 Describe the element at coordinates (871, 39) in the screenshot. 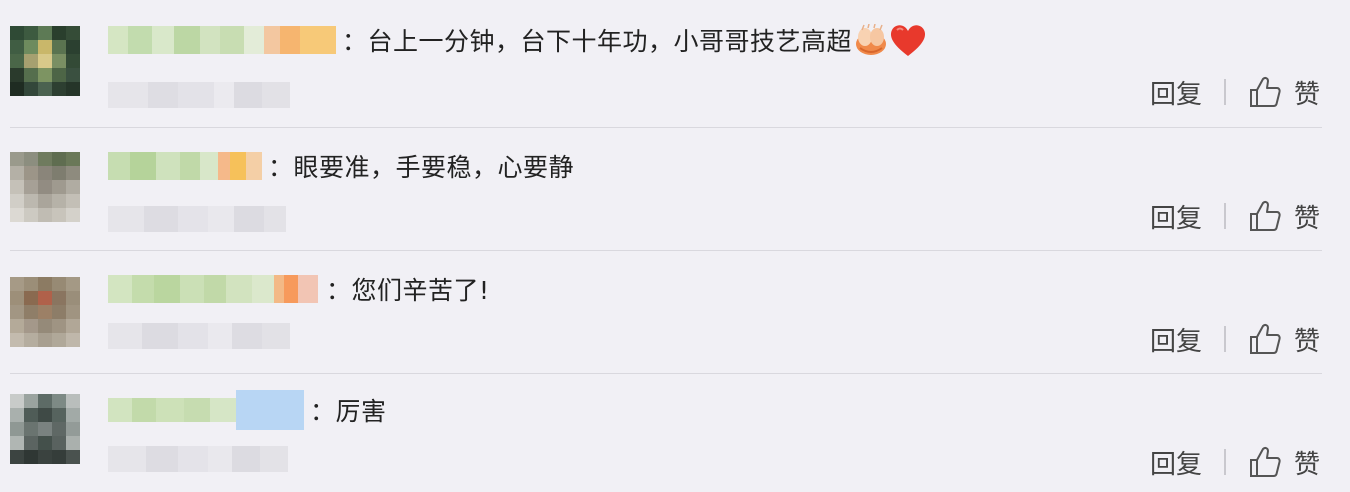

I see `clapping-hands-icon` at that location.